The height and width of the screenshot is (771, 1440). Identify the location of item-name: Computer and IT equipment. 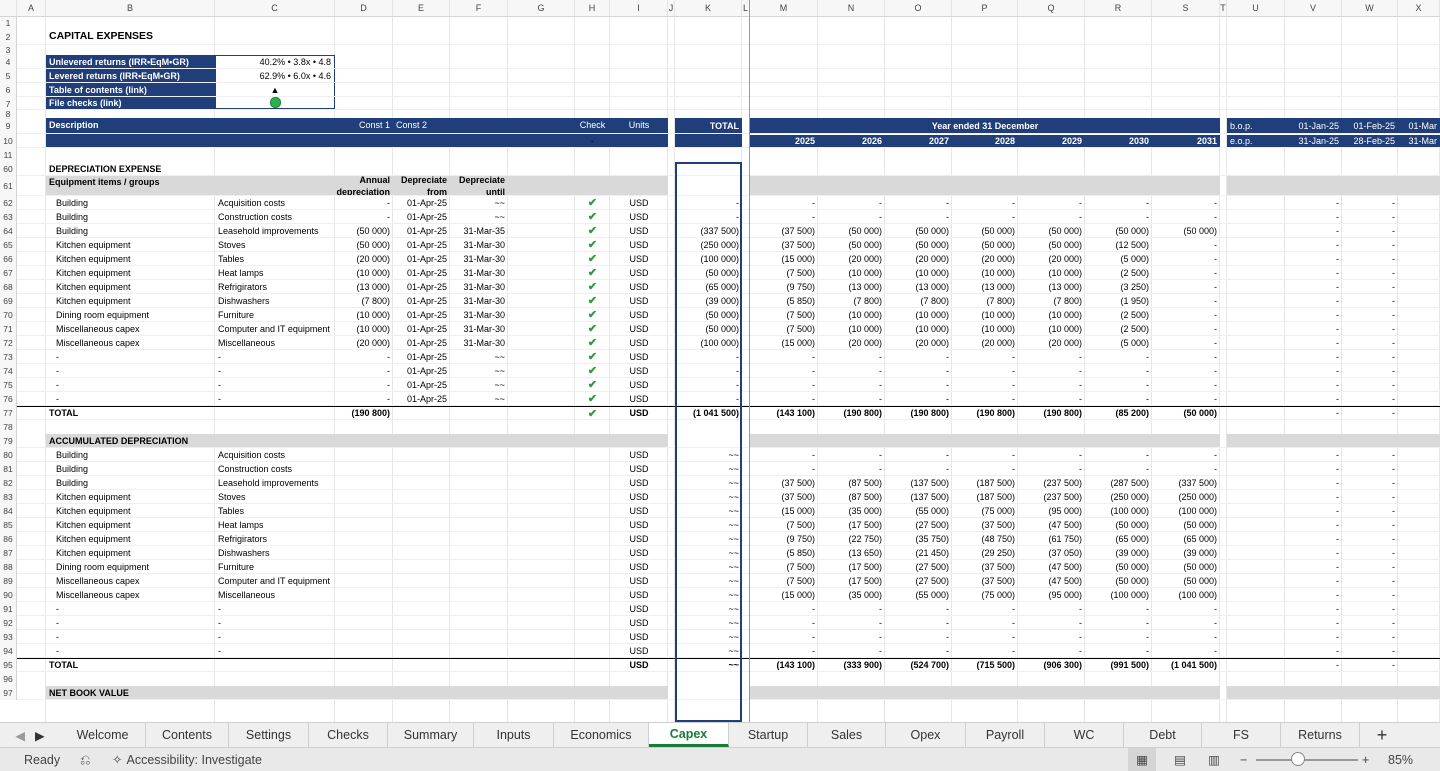
(275, 328).